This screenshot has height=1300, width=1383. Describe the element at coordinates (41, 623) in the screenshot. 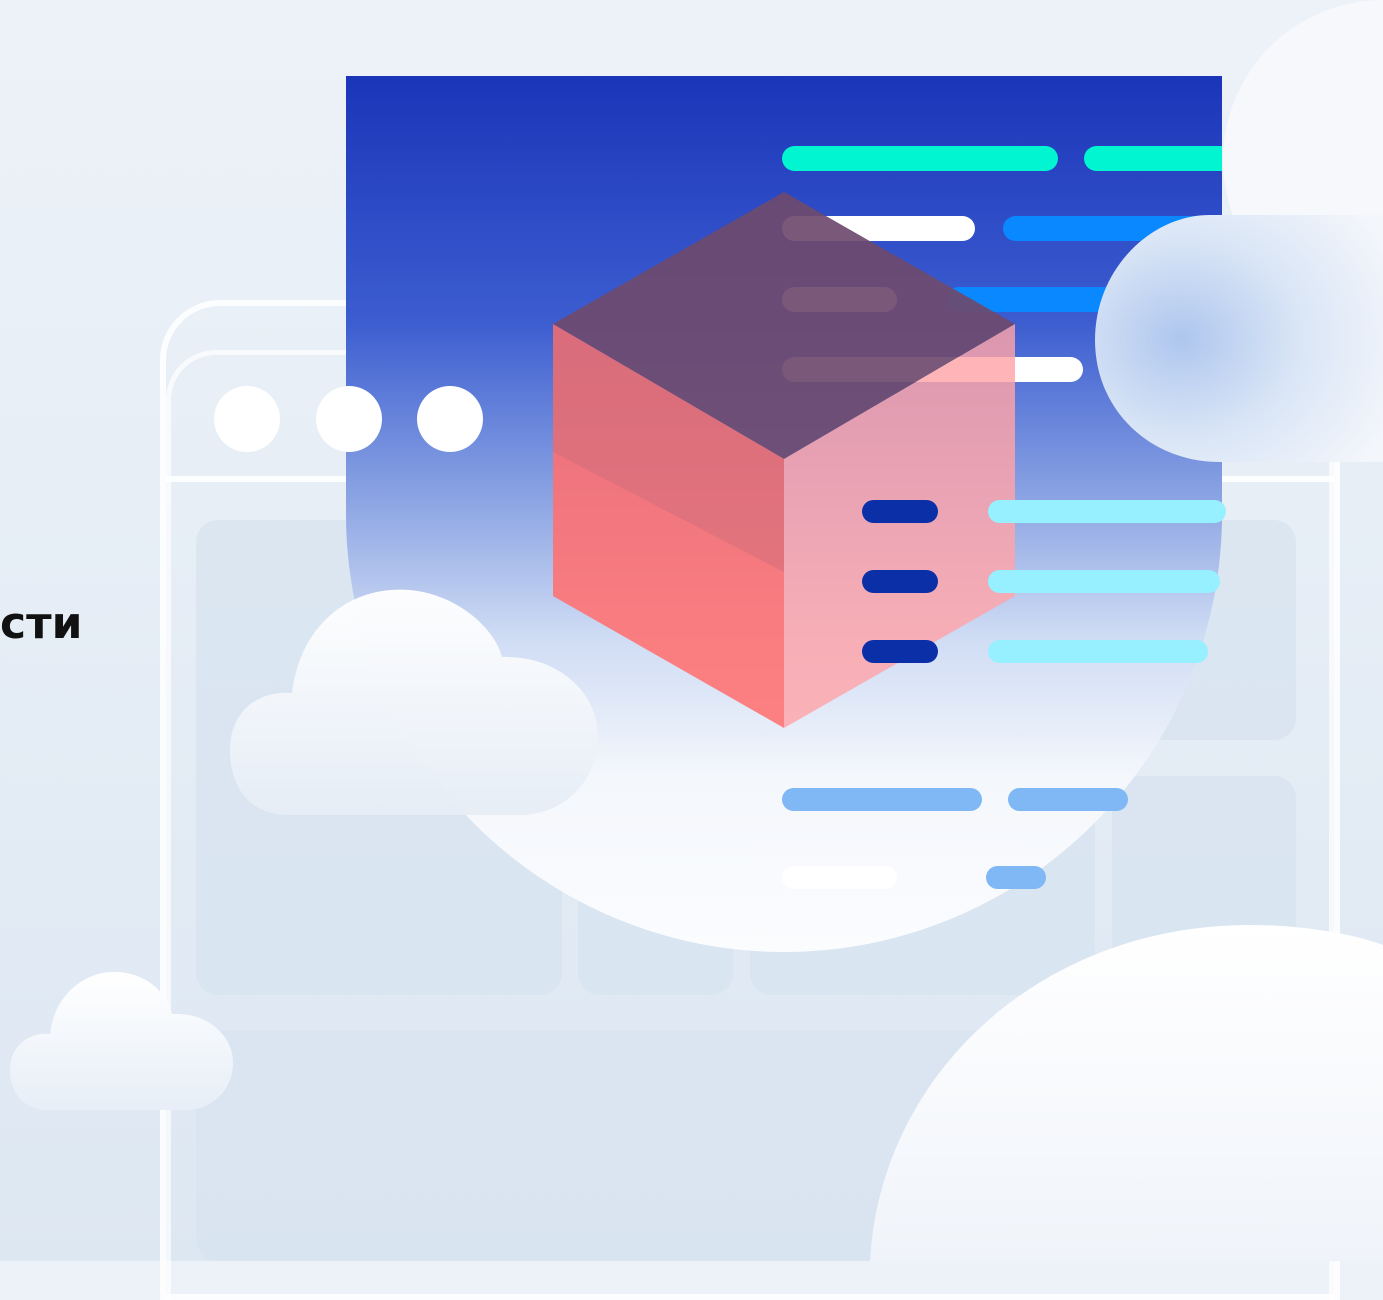

I see `headline-text: сти` at that location.